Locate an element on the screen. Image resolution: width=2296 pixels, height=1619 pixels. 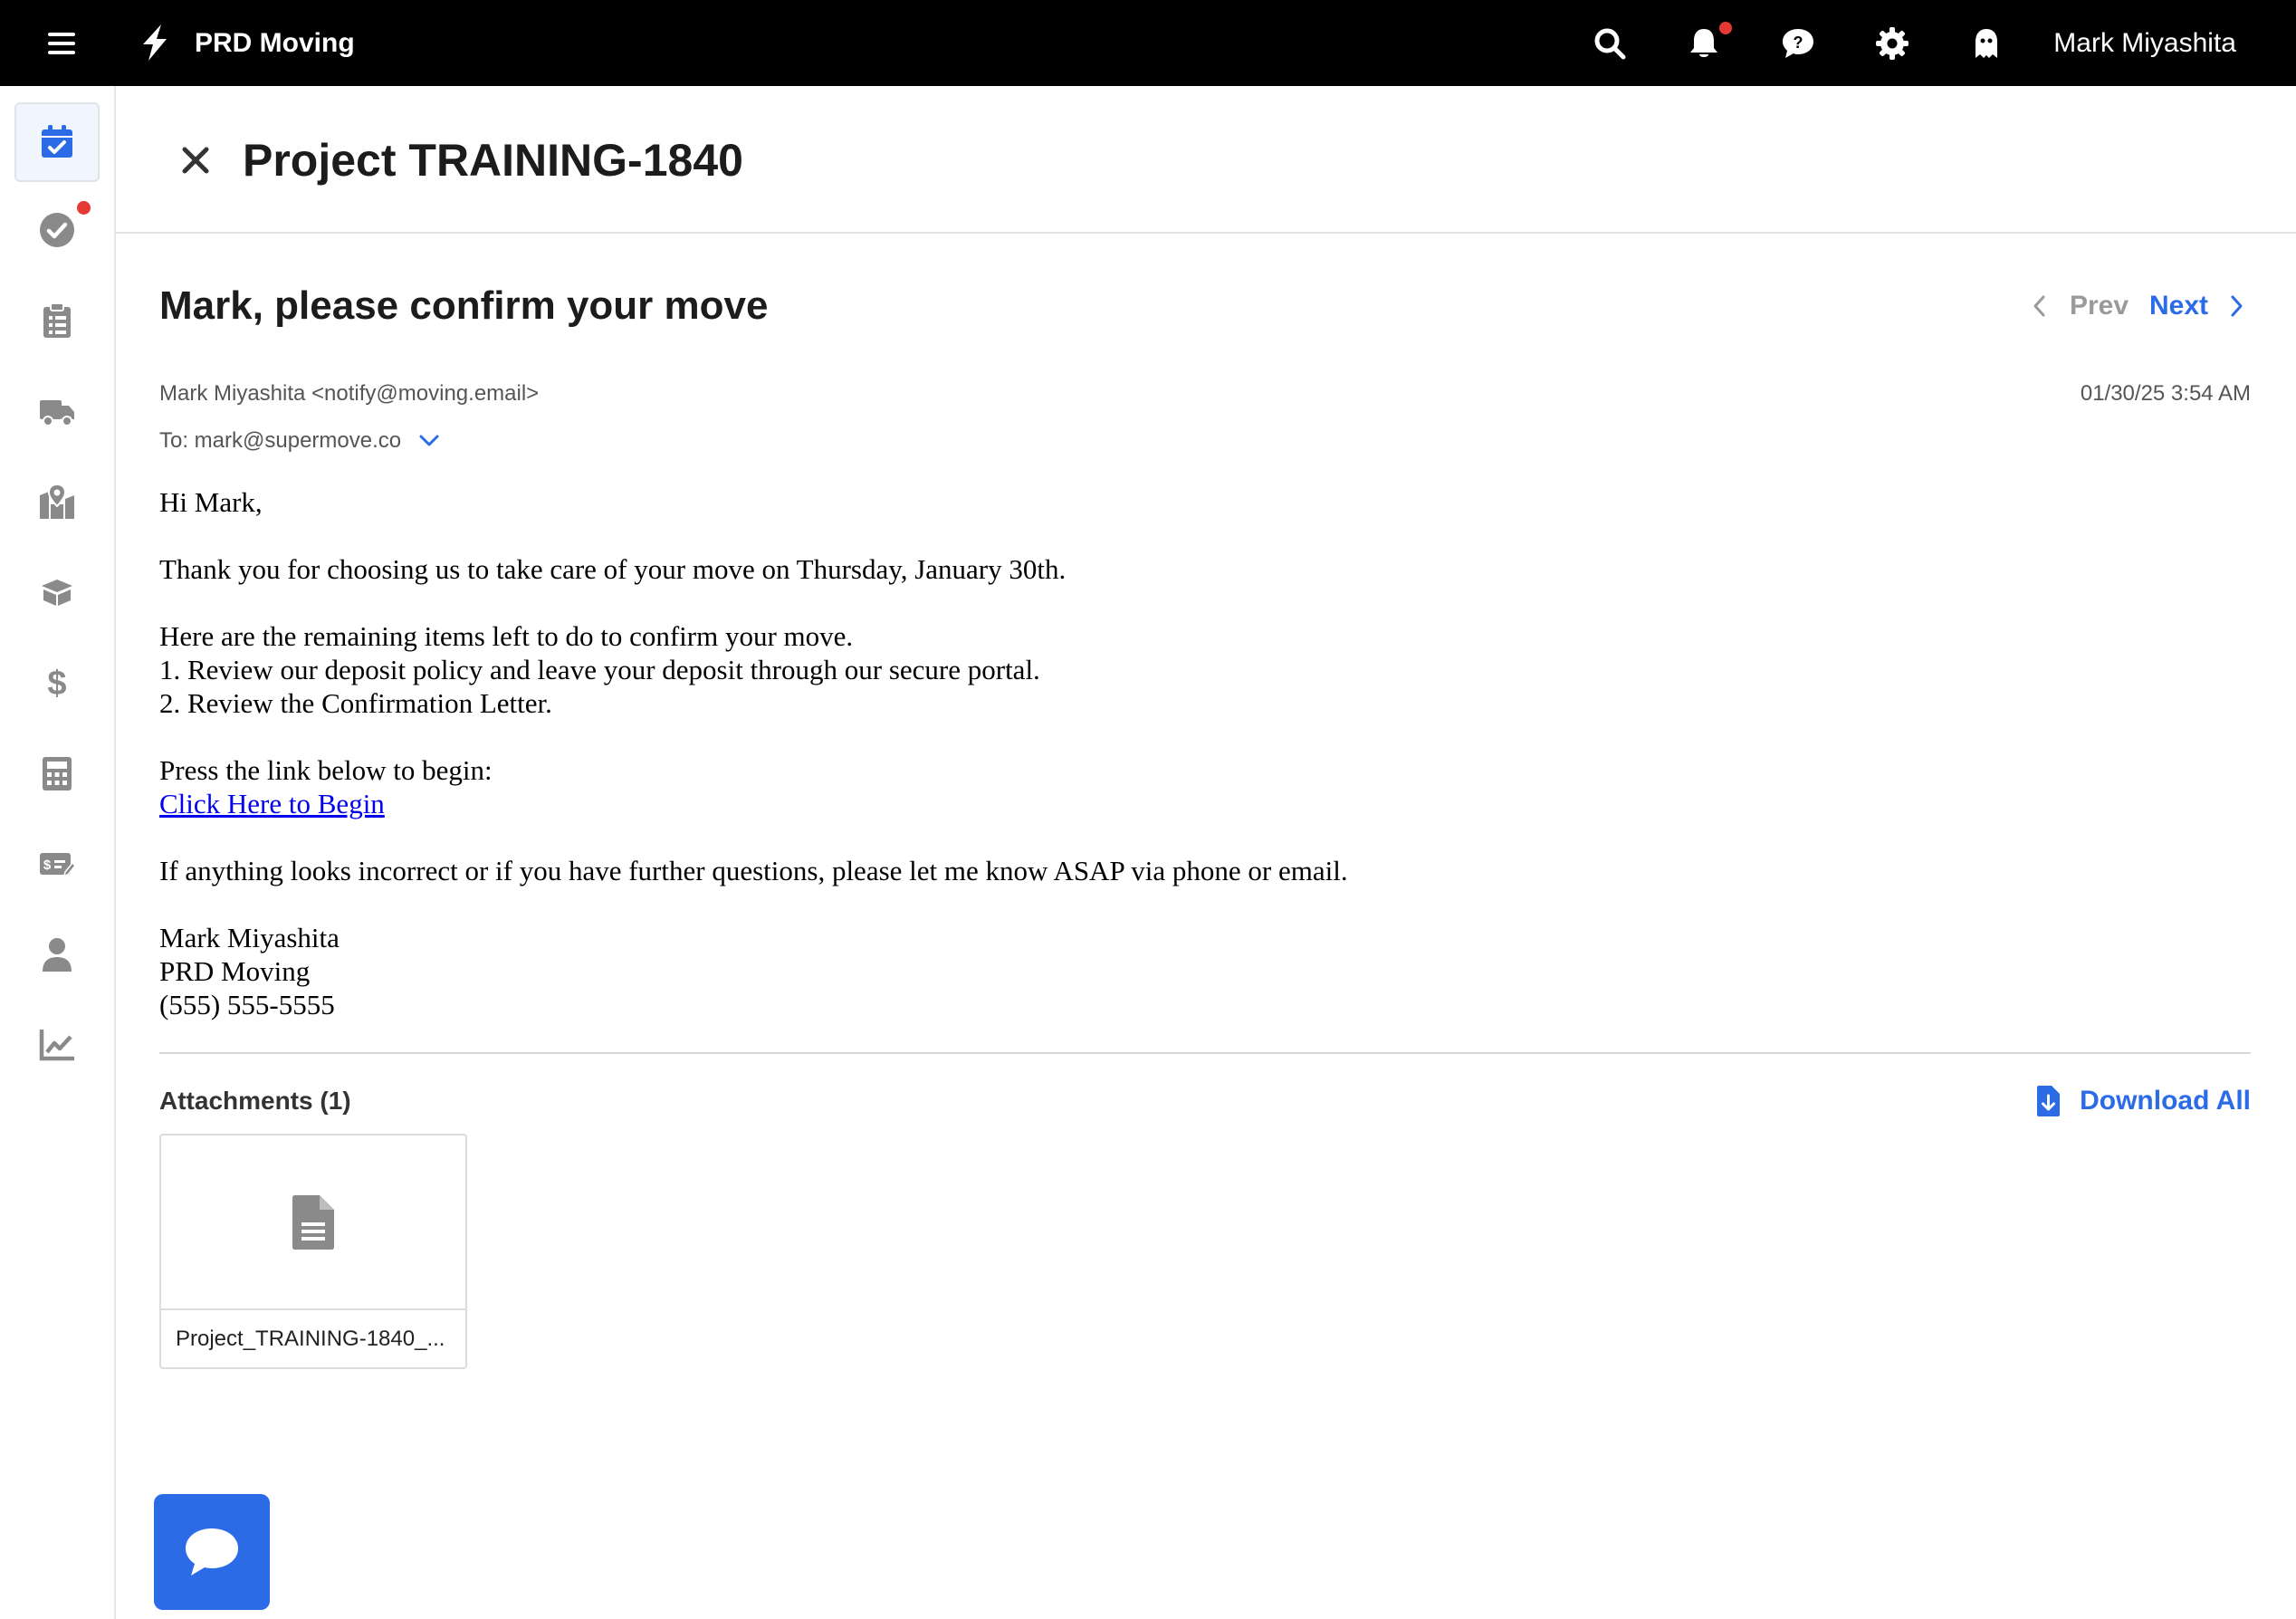
user-menu: Mark Miyashita is located at coordinates (2144, 43).